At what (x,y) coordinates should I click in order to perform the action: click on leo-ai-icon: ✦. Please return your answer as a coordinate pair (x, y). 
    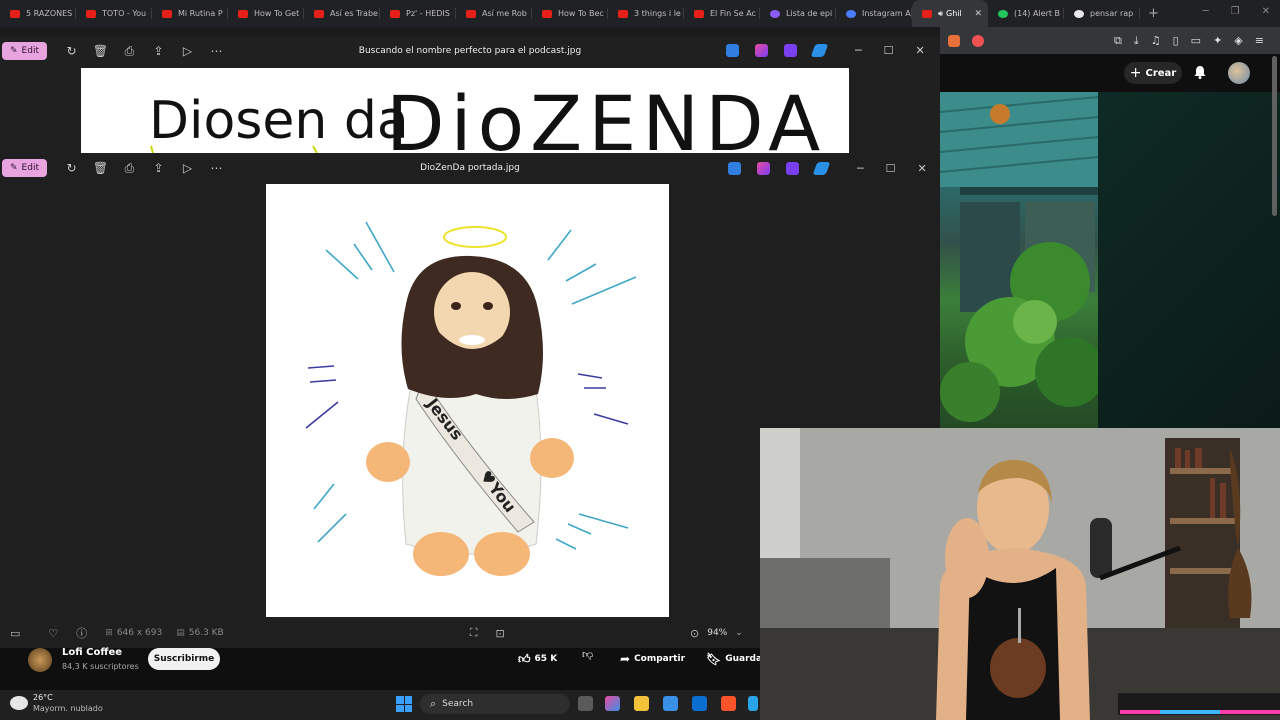
    Looking at the image, I should click on (1217, 40).